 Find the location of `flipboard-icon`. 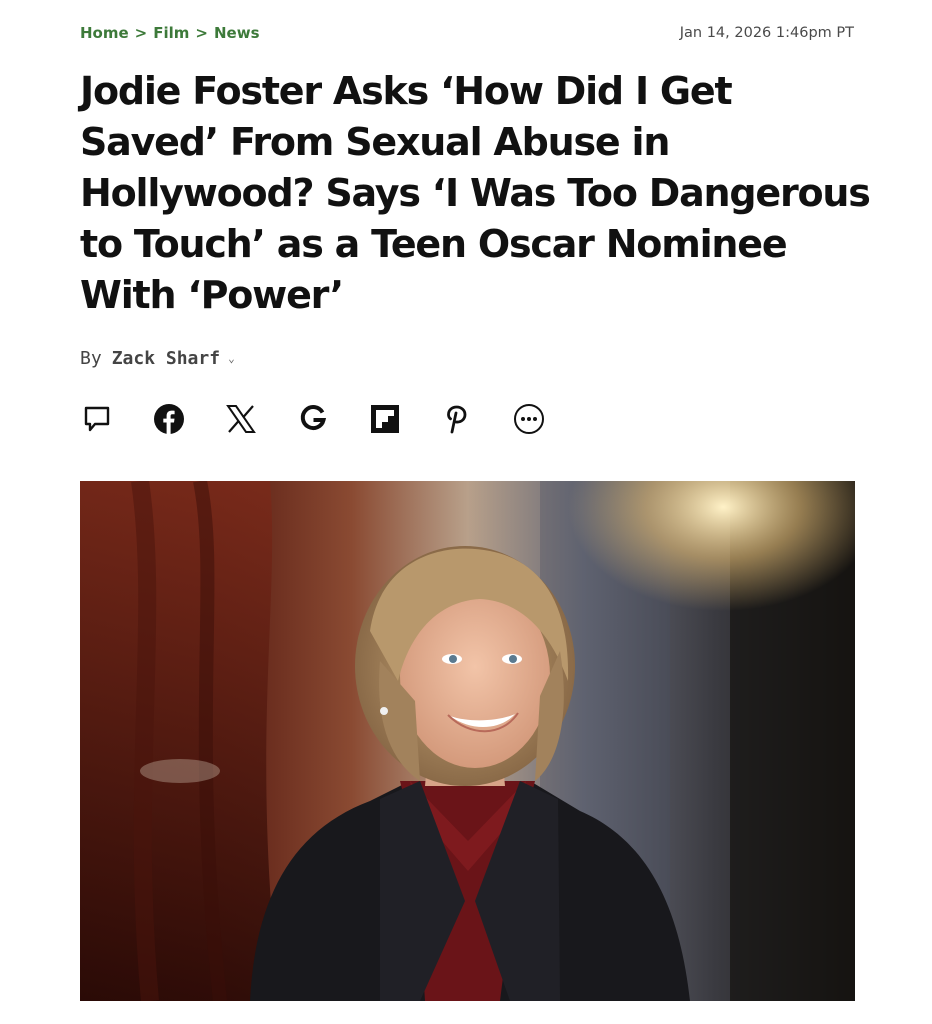

flipboard-icon is located at coordinates (385, 419).